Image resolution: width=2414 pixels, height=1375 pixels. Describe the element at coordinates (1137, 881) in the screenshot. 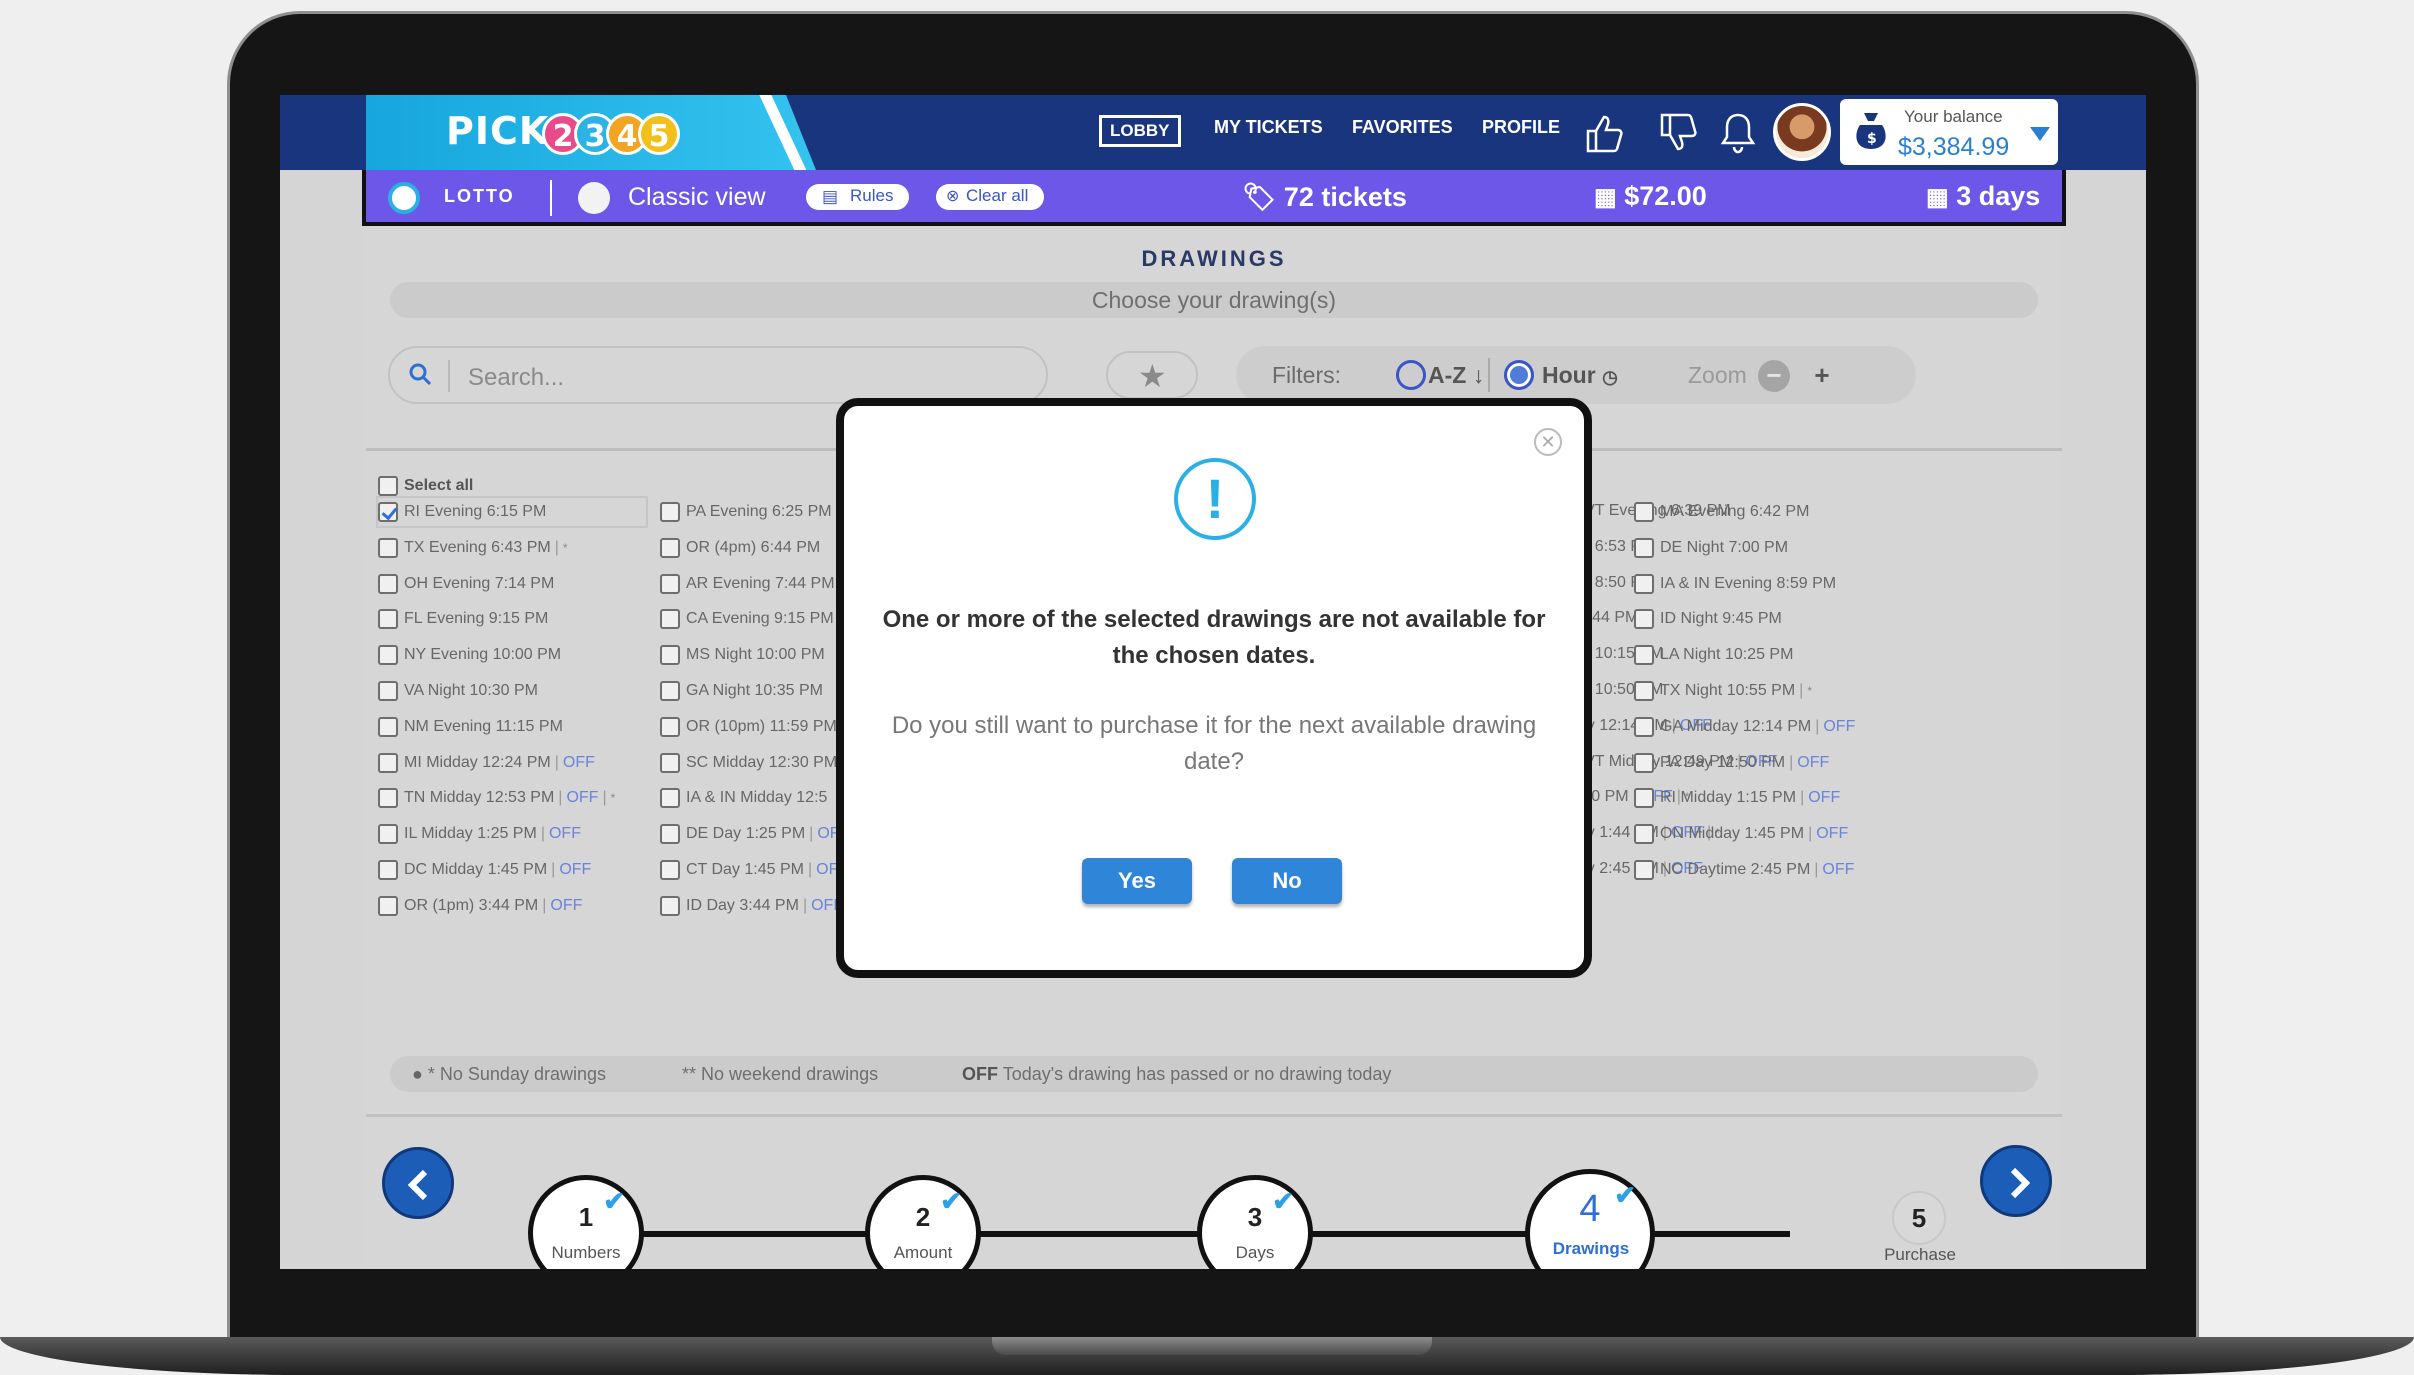

I see `yes-button: Yes` at that location.